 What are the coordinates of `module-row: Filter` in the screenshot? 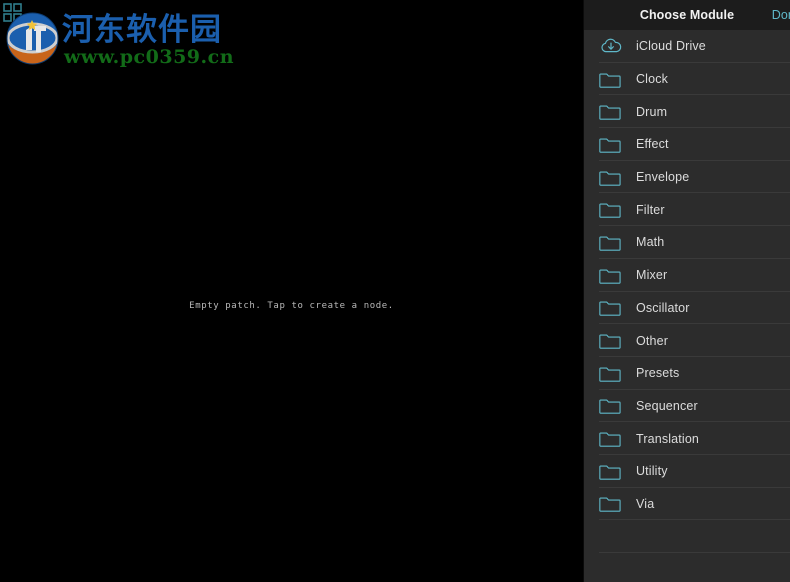 It's located at (687, 209).